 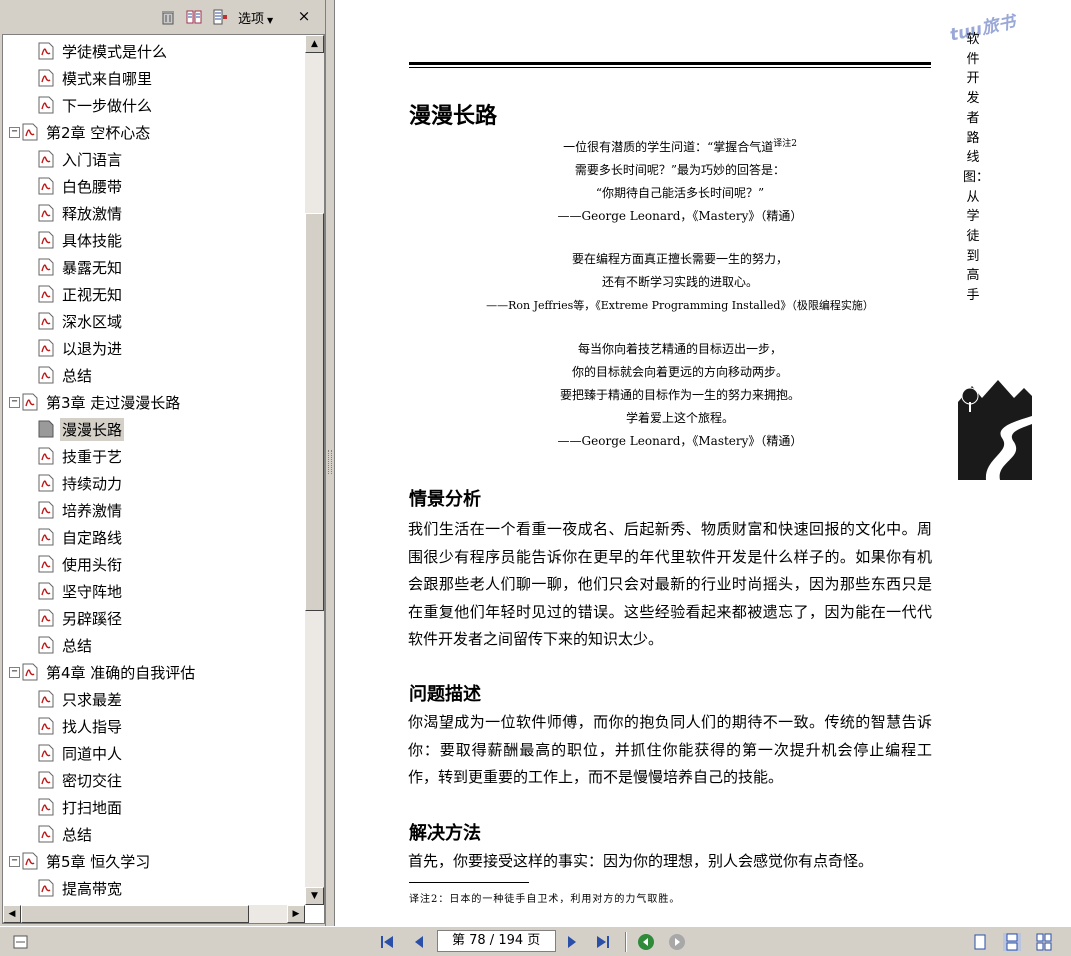 I want to click on expand-bookmark-icon, so click(x=194, y=17).